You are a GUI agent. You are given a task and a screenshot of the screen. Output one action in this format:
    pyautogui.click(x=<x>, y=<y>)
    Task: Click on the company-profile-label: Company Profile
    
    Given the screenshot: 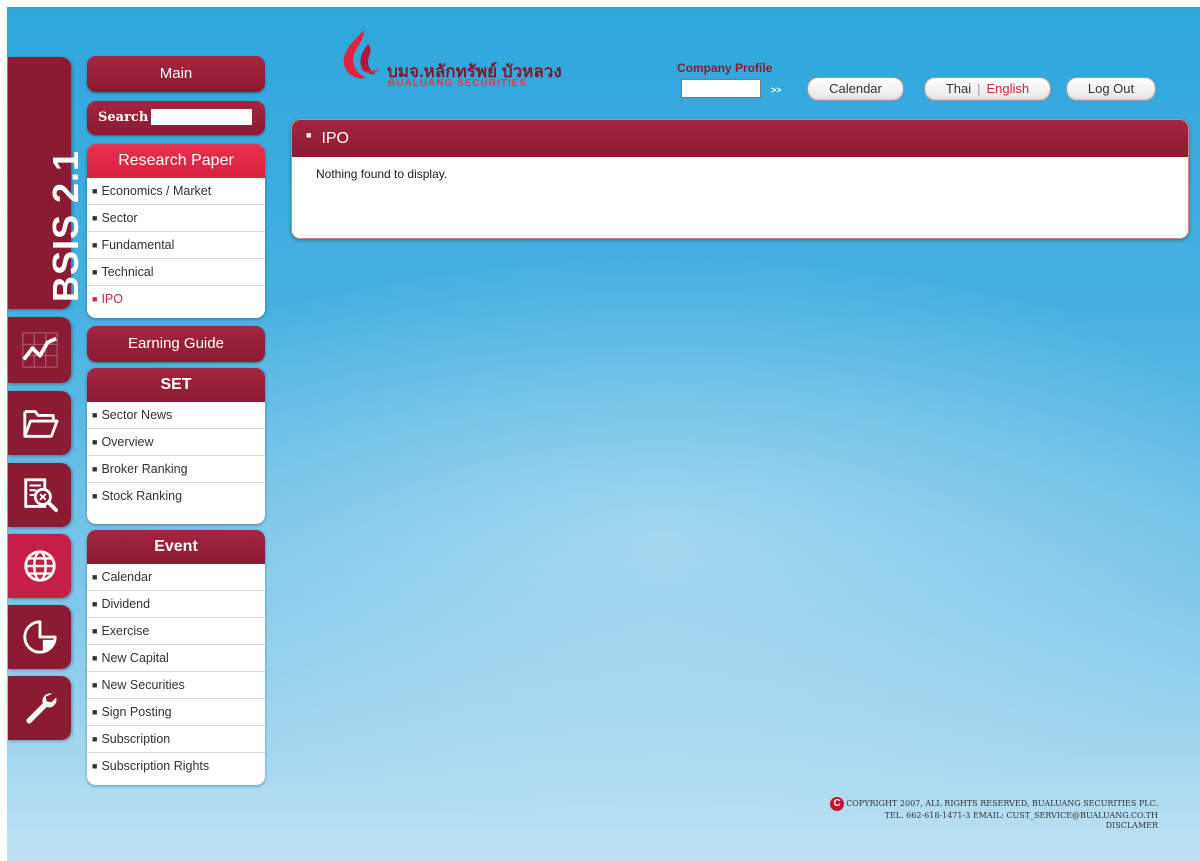 What is the action you would take?
    pyautogui.click(x=725, y=68)
    